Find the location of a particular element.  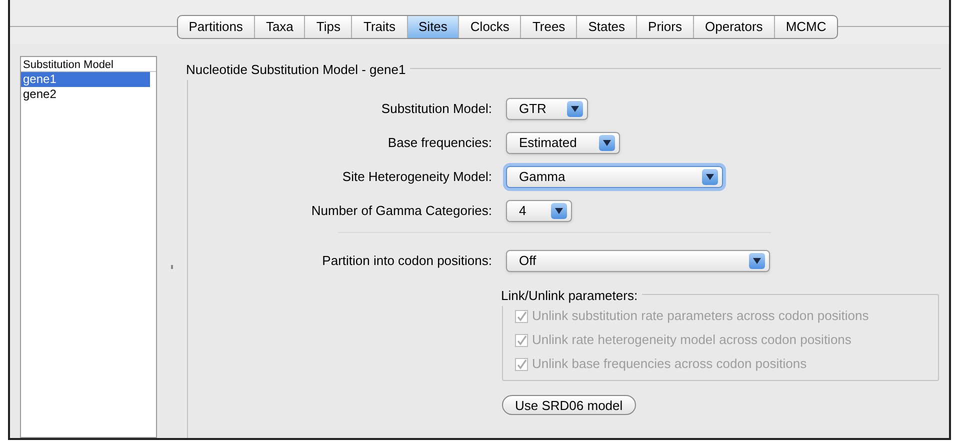

splitter-handle-icon is located at coordinates (172, 267).